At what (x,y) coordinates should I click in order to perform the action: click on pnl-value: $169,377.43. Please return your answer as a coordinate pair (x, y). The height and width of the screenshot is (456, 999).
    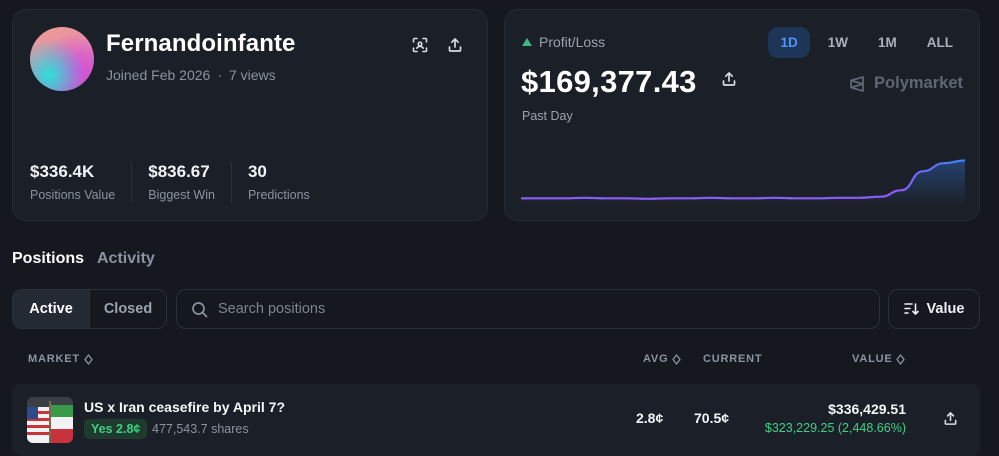
    Looking at the image, I should click on (609, 81).